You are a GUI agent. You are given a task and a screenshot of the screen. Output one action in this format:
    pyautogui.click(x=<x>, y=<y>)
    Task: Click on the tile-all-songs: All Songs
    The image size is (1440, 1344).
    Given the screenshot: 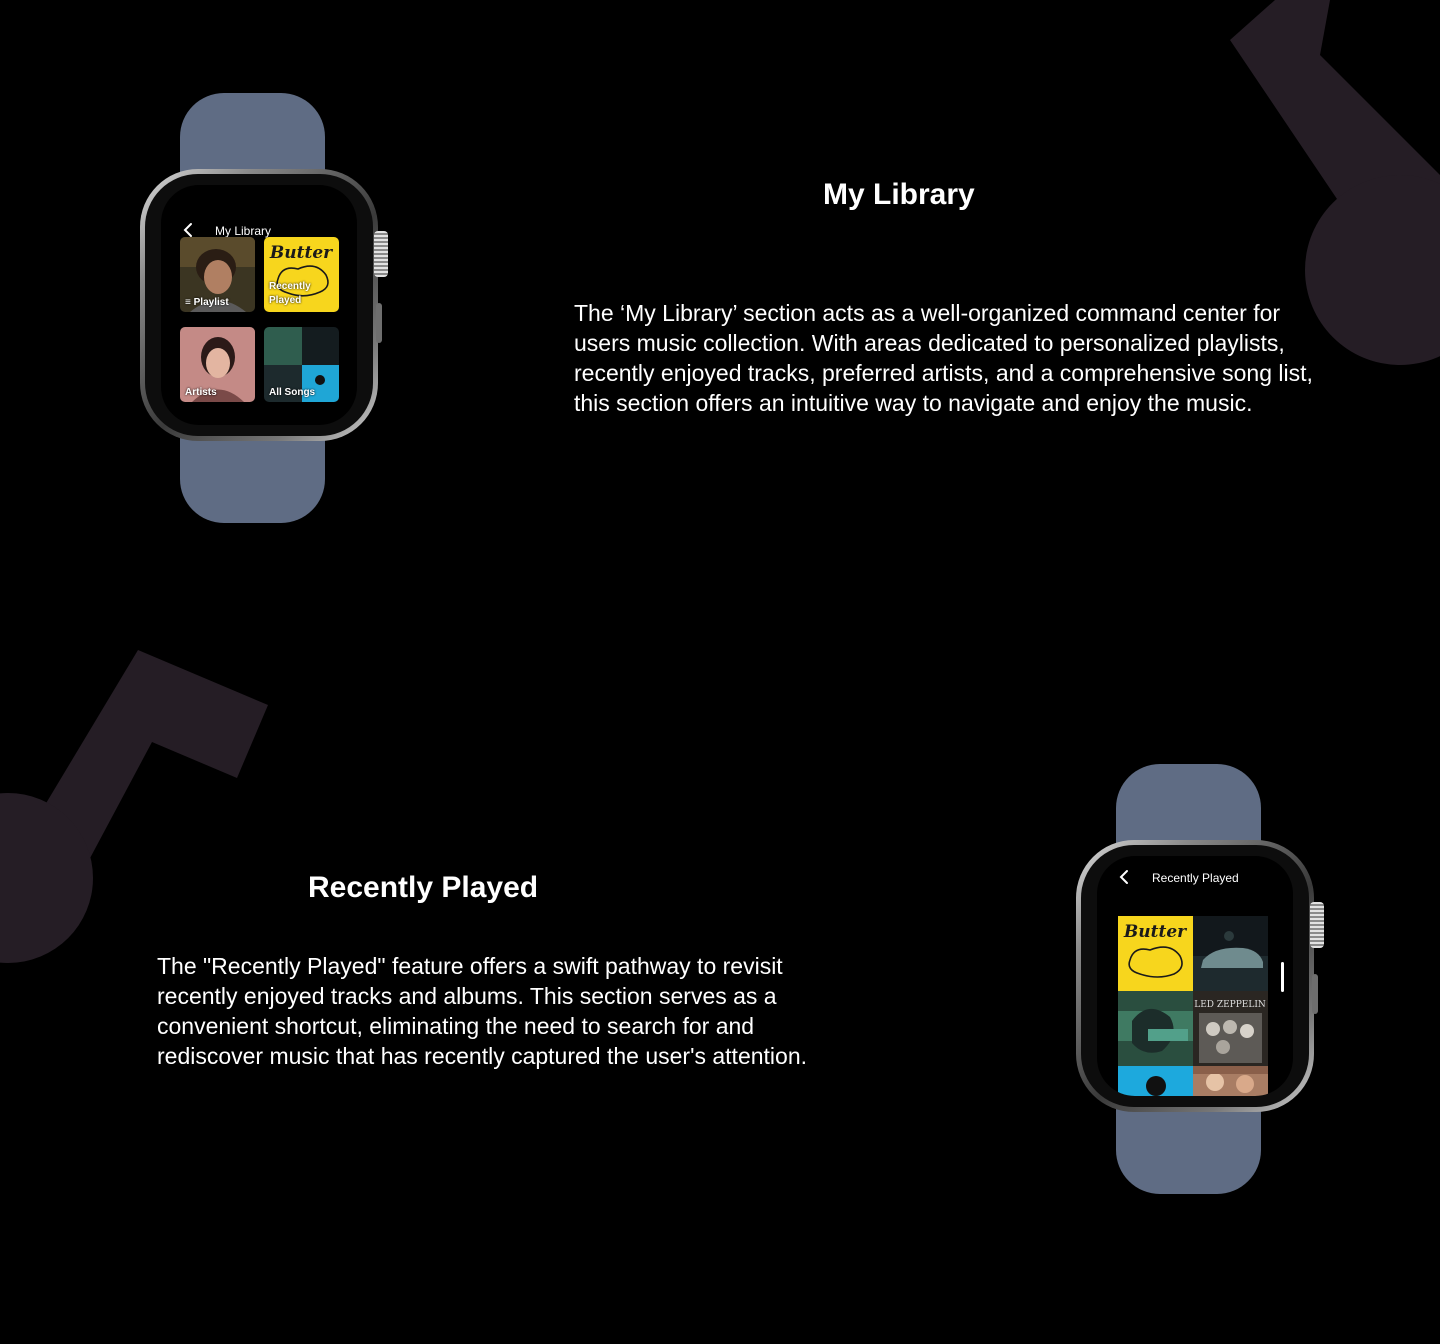 What is the action you would take?
    pyautogui.click(x=301, y=364)
    